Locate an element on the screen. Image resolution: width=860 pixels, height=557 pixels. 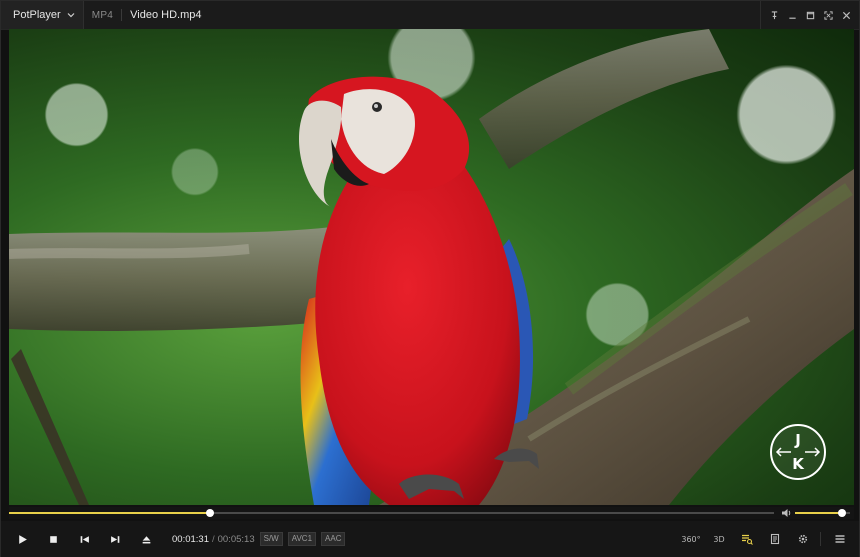
fullscreen-button is located at coordinates (828, 15).